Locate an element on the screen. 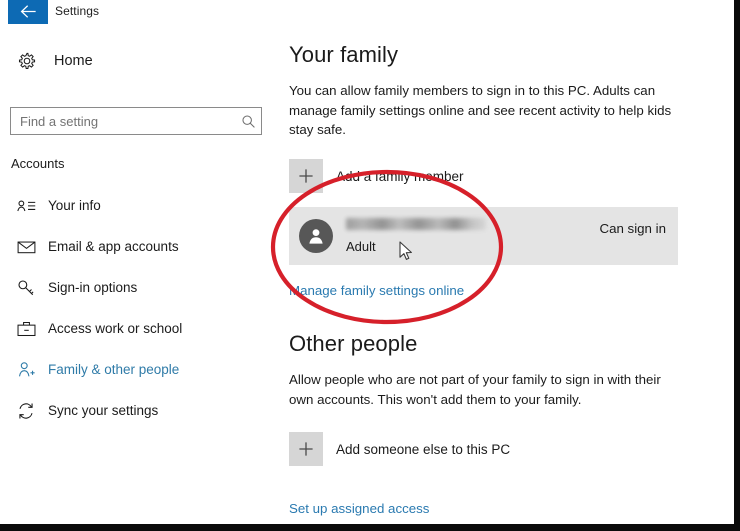 This screenshot has height=531, width=740. add-family-member-button: Add a family member is located at coordinates (376, 176).